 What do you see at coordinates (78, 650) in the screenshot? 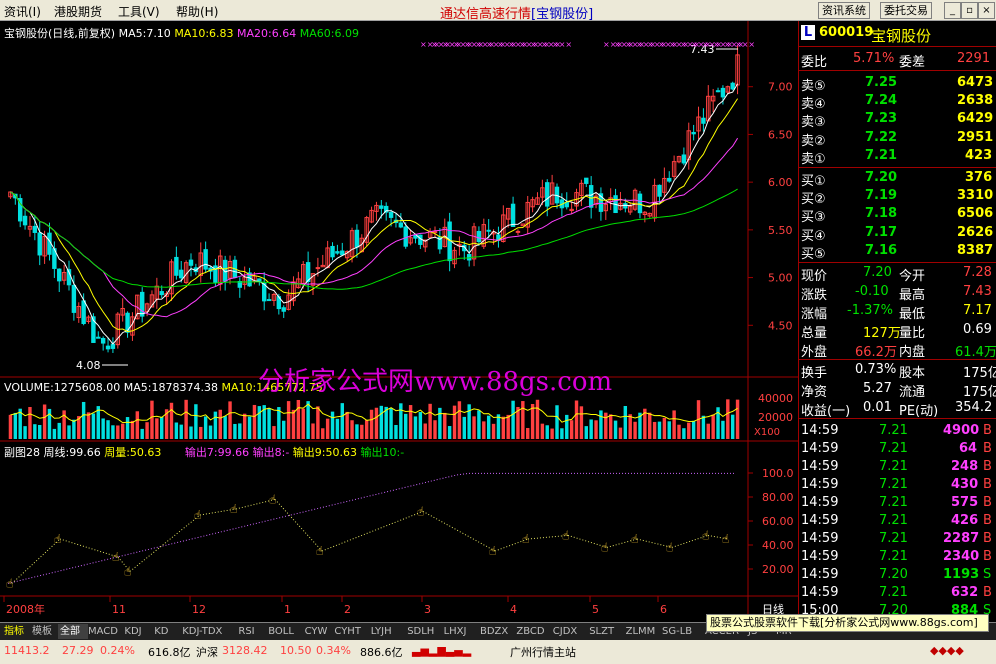
I see `index1-change: 27.29` at bounding box center [78, 650].